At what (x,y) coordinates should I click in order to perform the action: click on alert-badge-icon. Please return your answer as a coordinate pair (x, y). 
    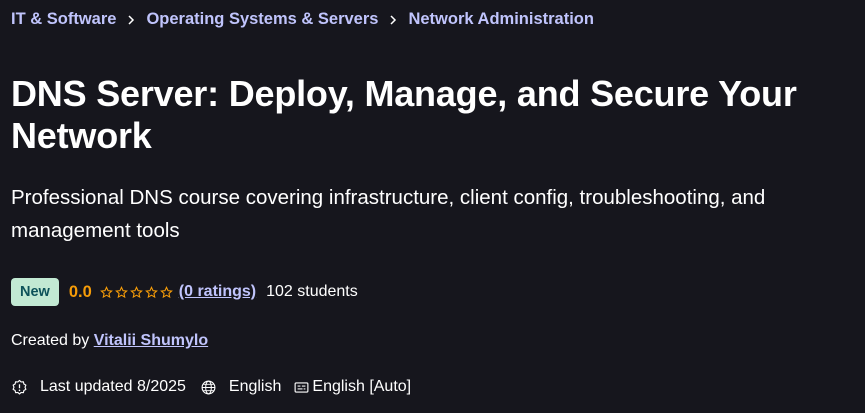
    Looking at the image, I should click on (19, 387).